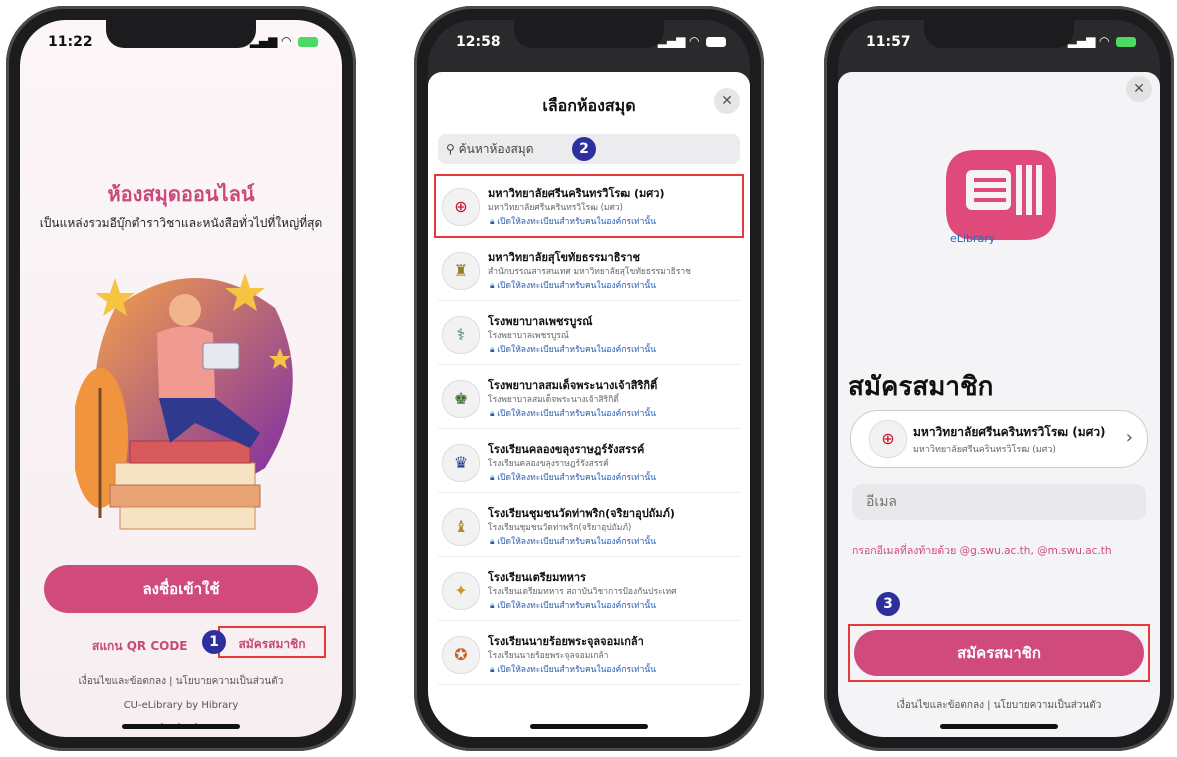 This screenshot has width=1177, height=757. What do you see at coordinates (528, 336) in the screenshot?
I see `library-subtitle: โรงพยาบาลเพชรบูรณ์` at bounding box center [528, 336].